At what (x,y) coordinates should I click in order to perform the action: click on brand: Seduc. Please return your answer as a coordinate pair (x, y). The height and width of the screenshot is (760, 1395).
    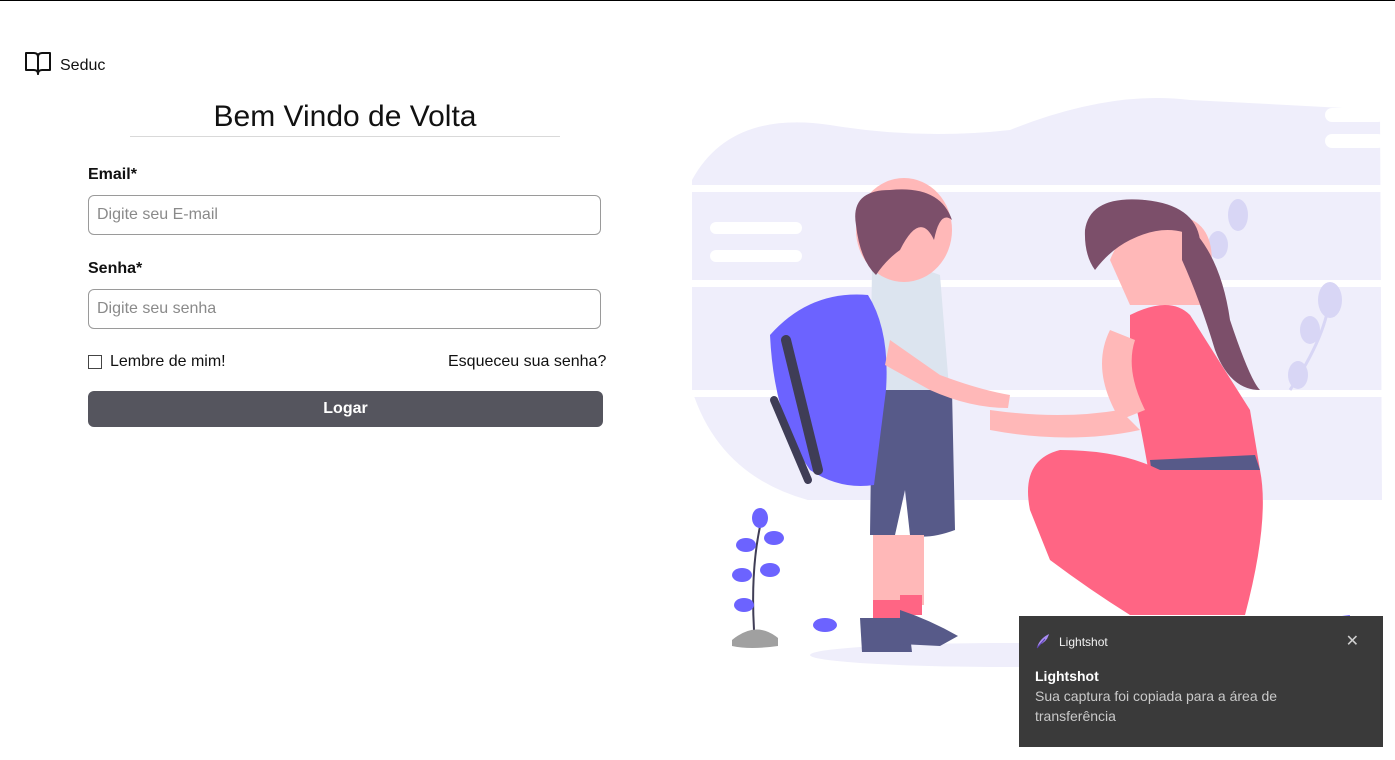
    Looking at the image, I should click on (64, 65).